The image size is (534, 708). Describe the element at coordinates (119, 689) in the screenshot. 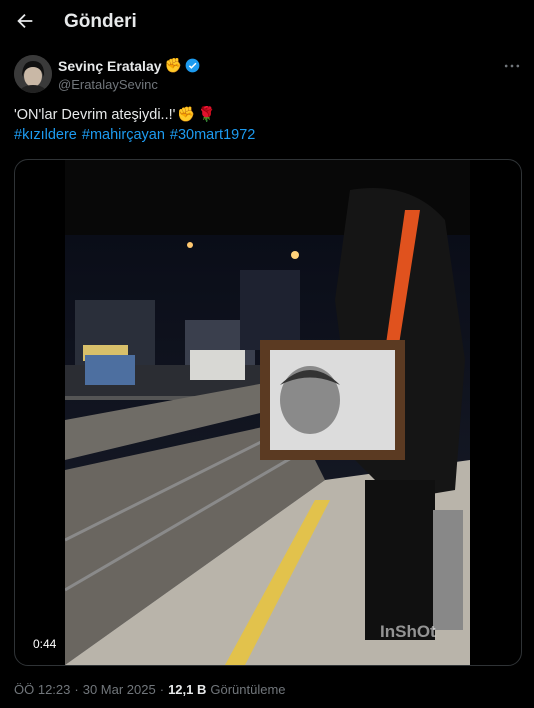

I see `post-date: 30 Mar 2025` at that location.